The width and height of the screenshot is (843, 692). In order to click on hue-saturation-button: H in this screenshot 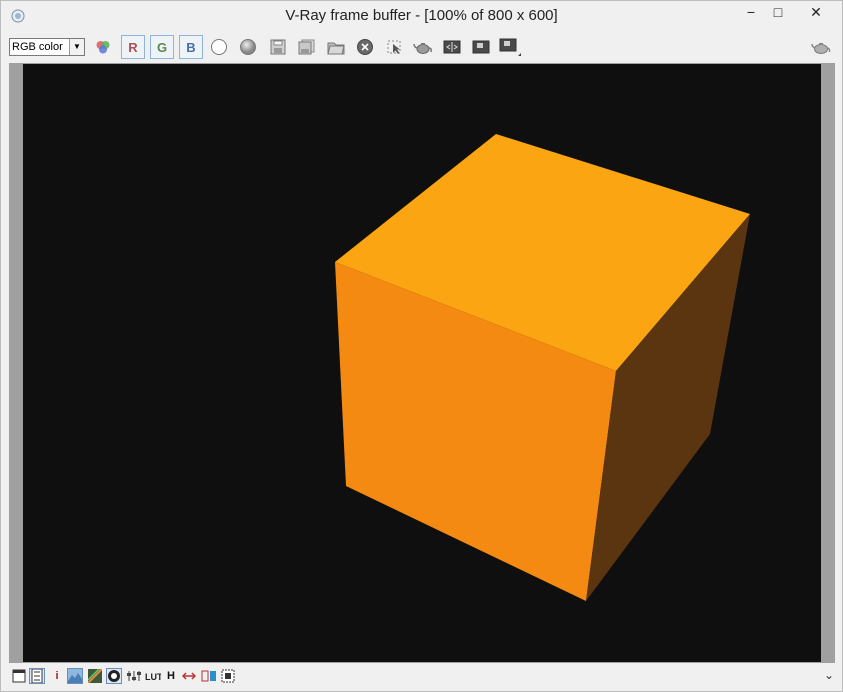, I will do `click(171, 676)`.